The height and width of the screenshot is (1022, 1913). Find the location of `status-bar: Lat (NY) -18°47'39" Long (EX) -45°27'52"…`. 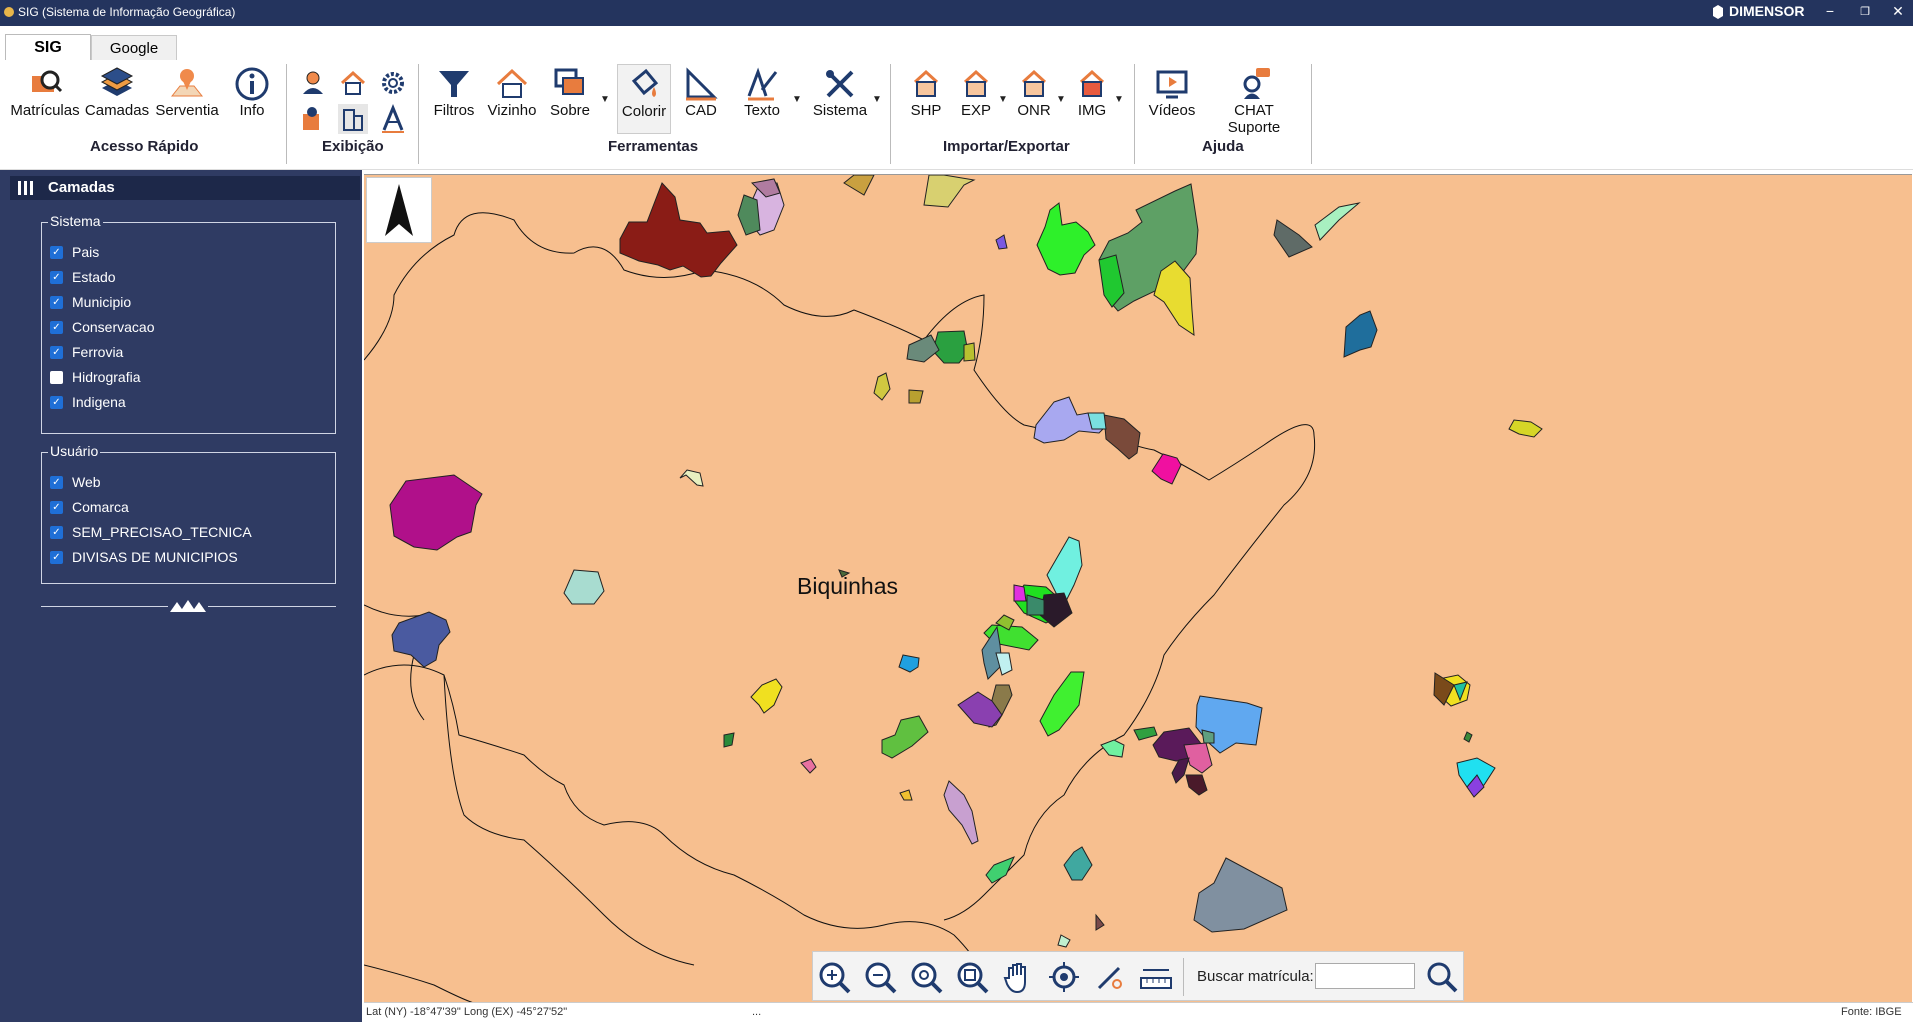

status-bar: Lat (NY) -18°47'39" Long (EX) -45°27'52"… is located at coordinates (1138, 1012).